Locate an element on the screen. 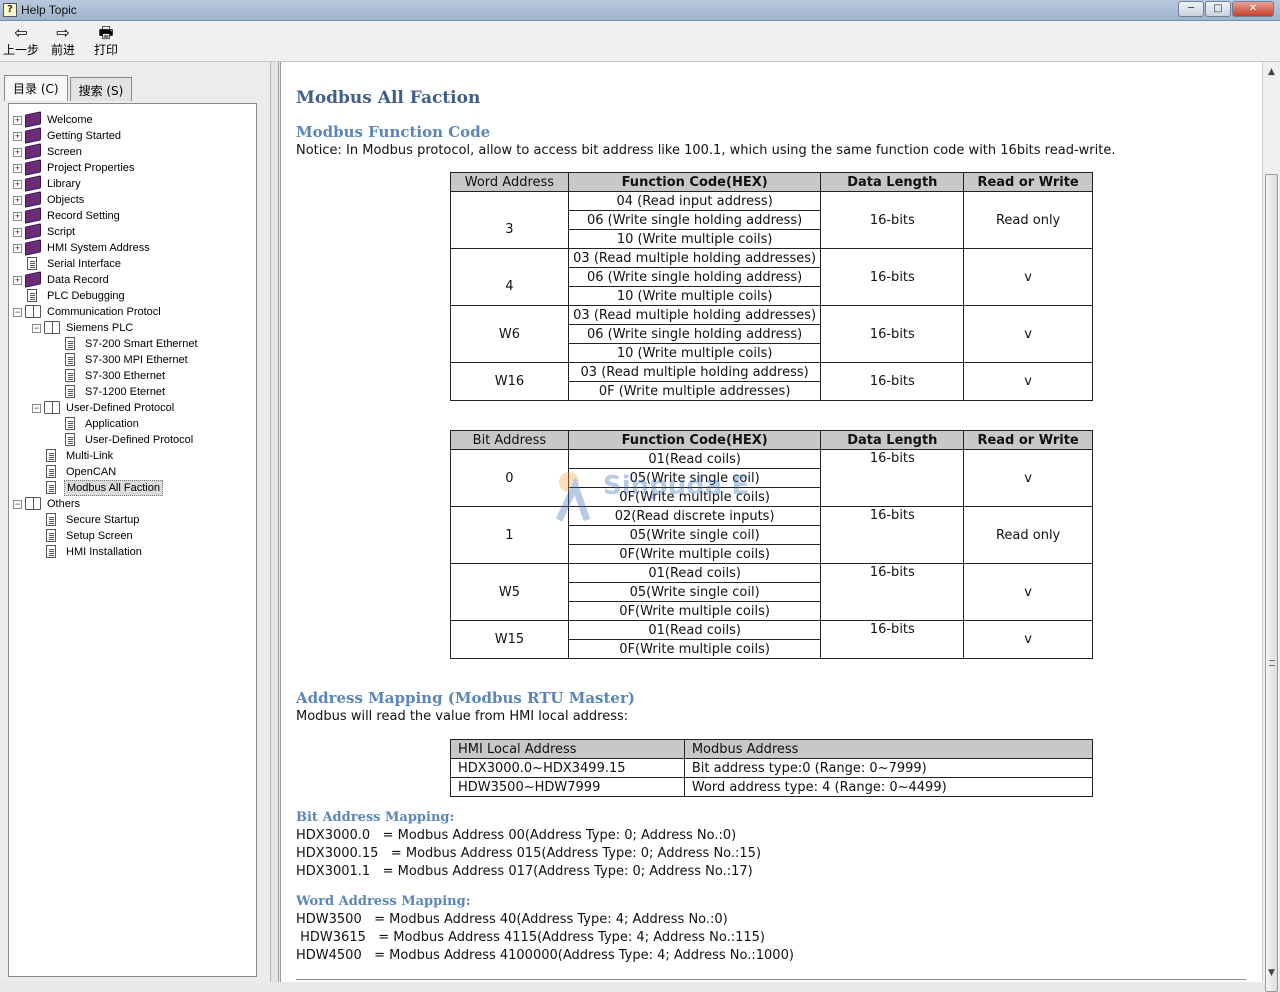 Image resolution: width=1280 pixels, height=992 pixels. arrow-right-icon: ⇨ is located at coordinates (63, 32).